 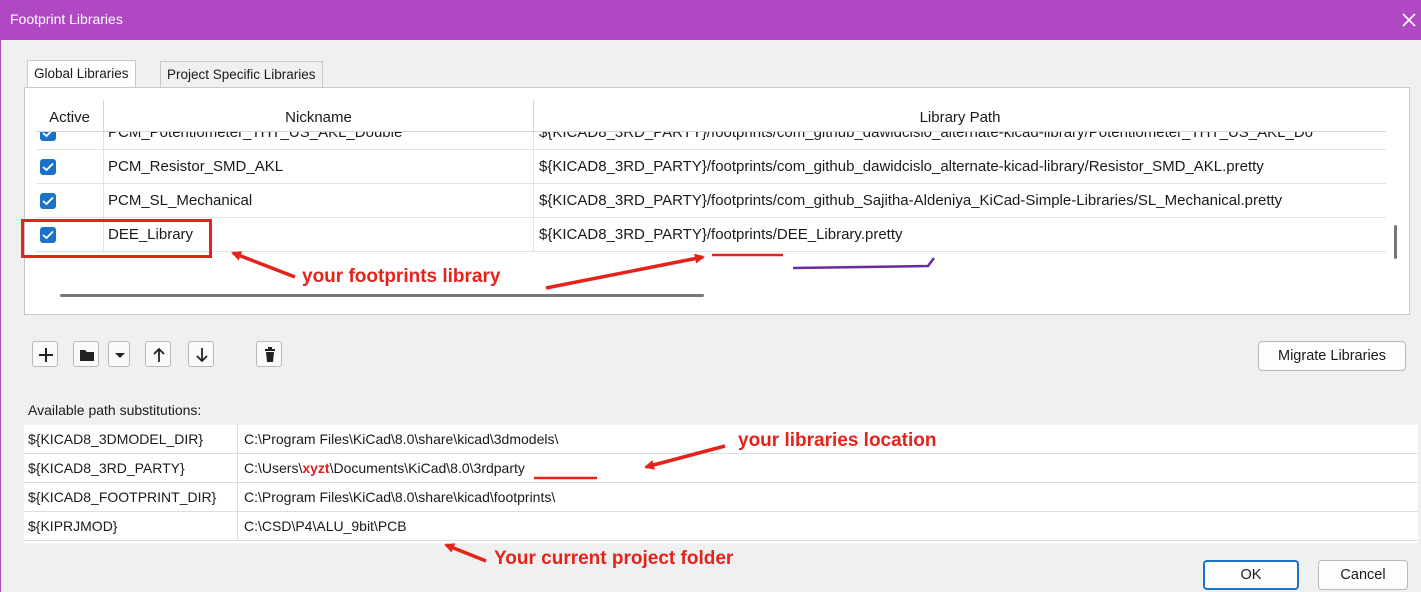 What do you see at coordinates (131, 497) in the screenshot?
I see `substitution-key: ${KICAD8_FOOTPRINT_DIR}` at bounding box center [131, 497].